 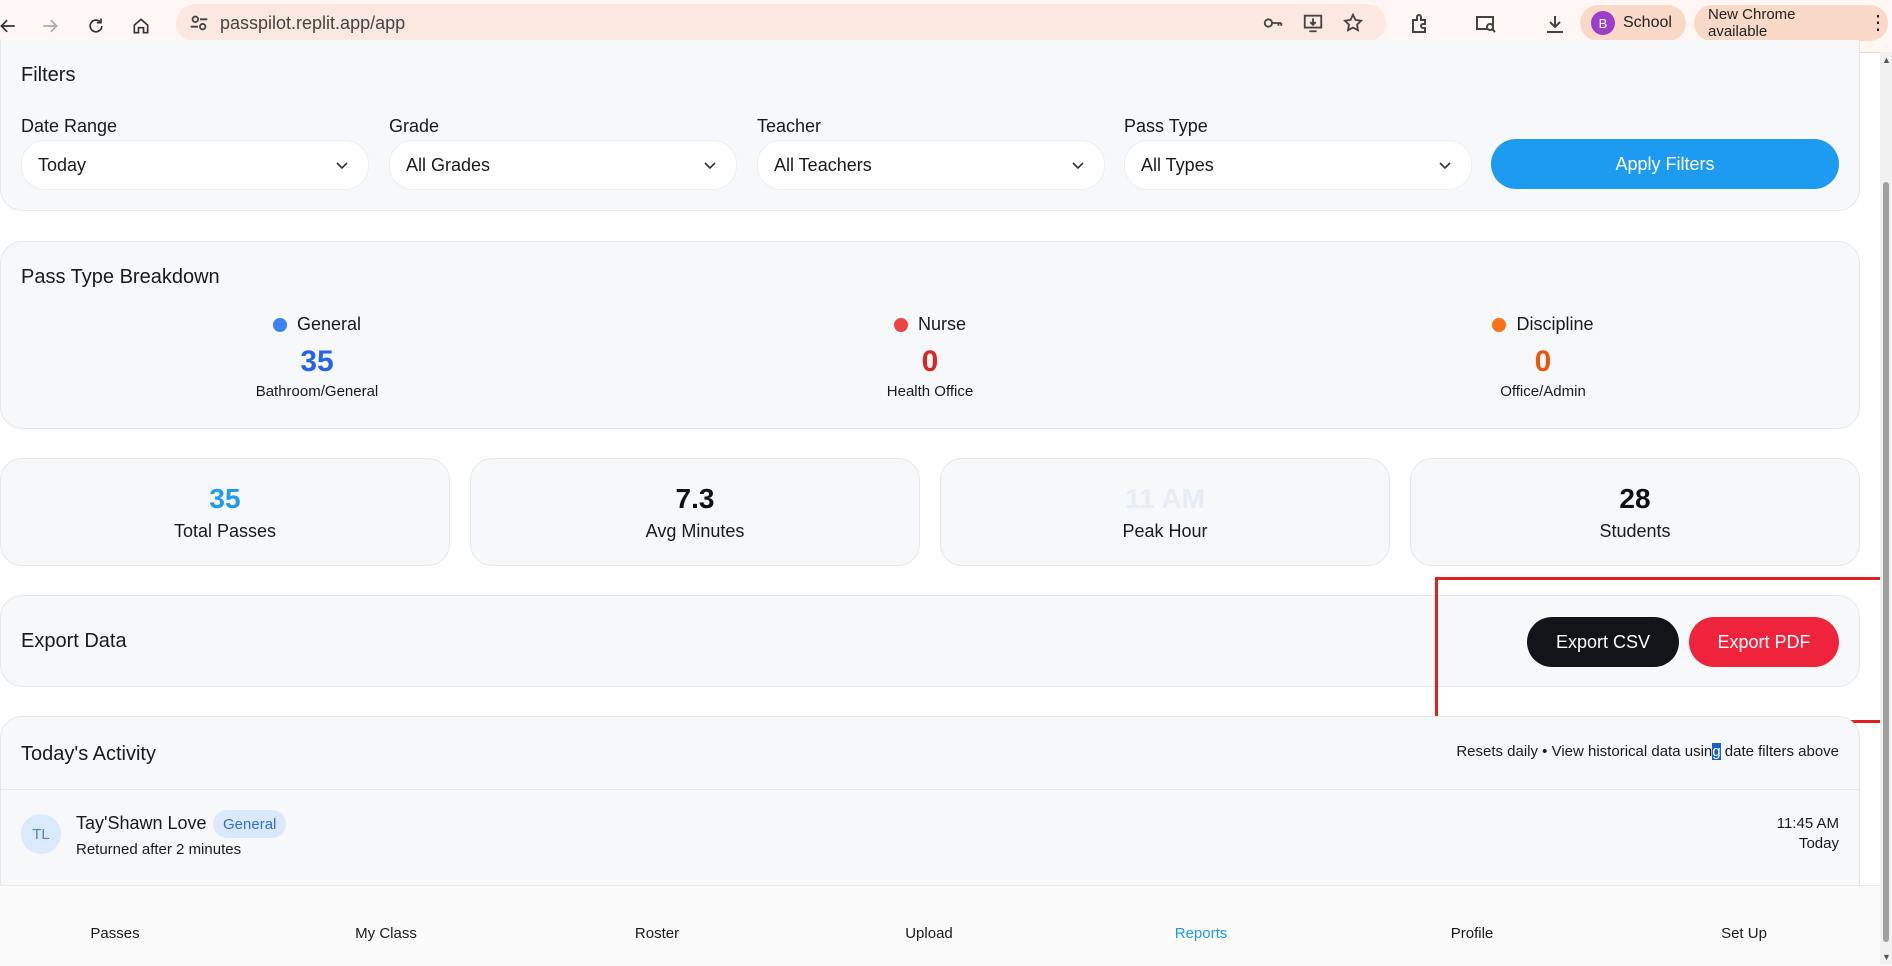 I want to click on stat-students-value: 28, so click(x=1635, y=498).